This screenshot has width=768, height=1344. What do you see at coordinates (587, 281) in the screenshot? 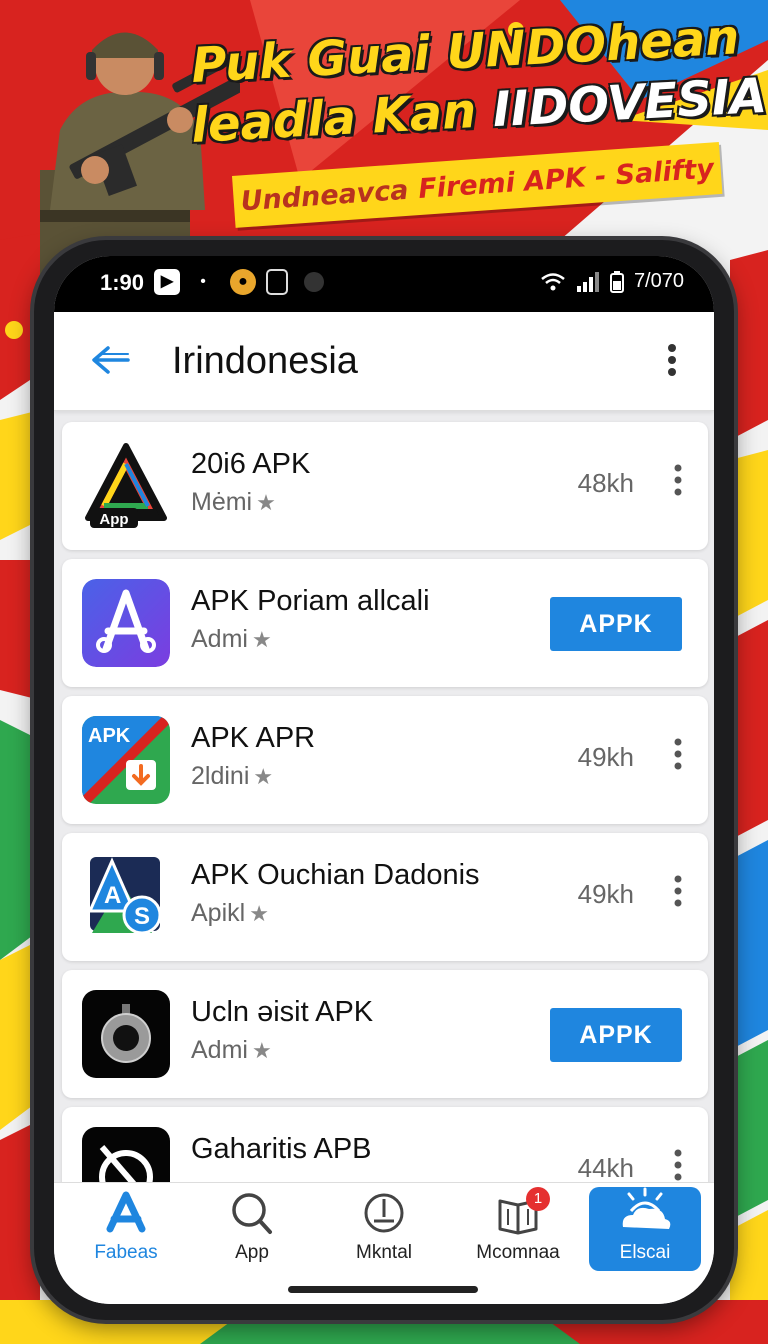
I see `signal-icon` at bounding box center [587, 281].